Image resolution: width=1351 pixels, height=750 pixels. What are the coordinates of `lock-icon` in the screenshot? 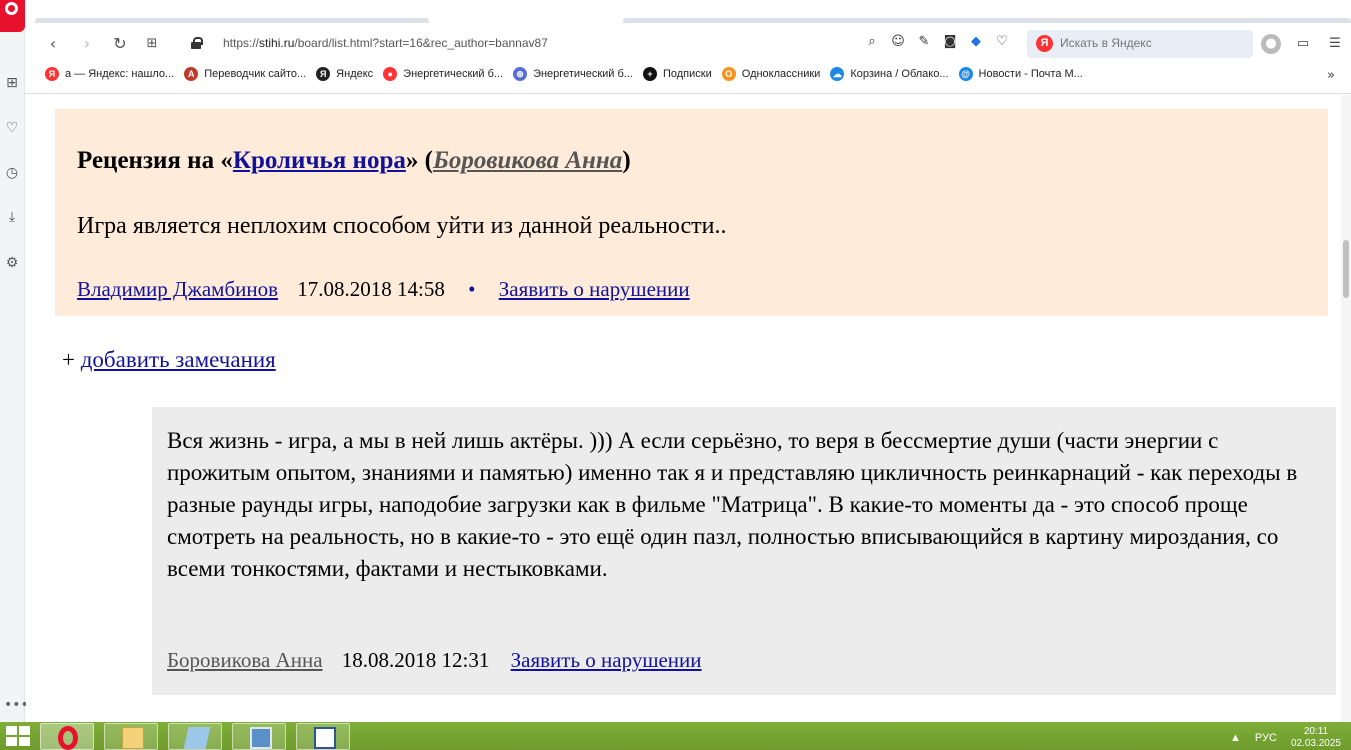 It's located at (197, 43).